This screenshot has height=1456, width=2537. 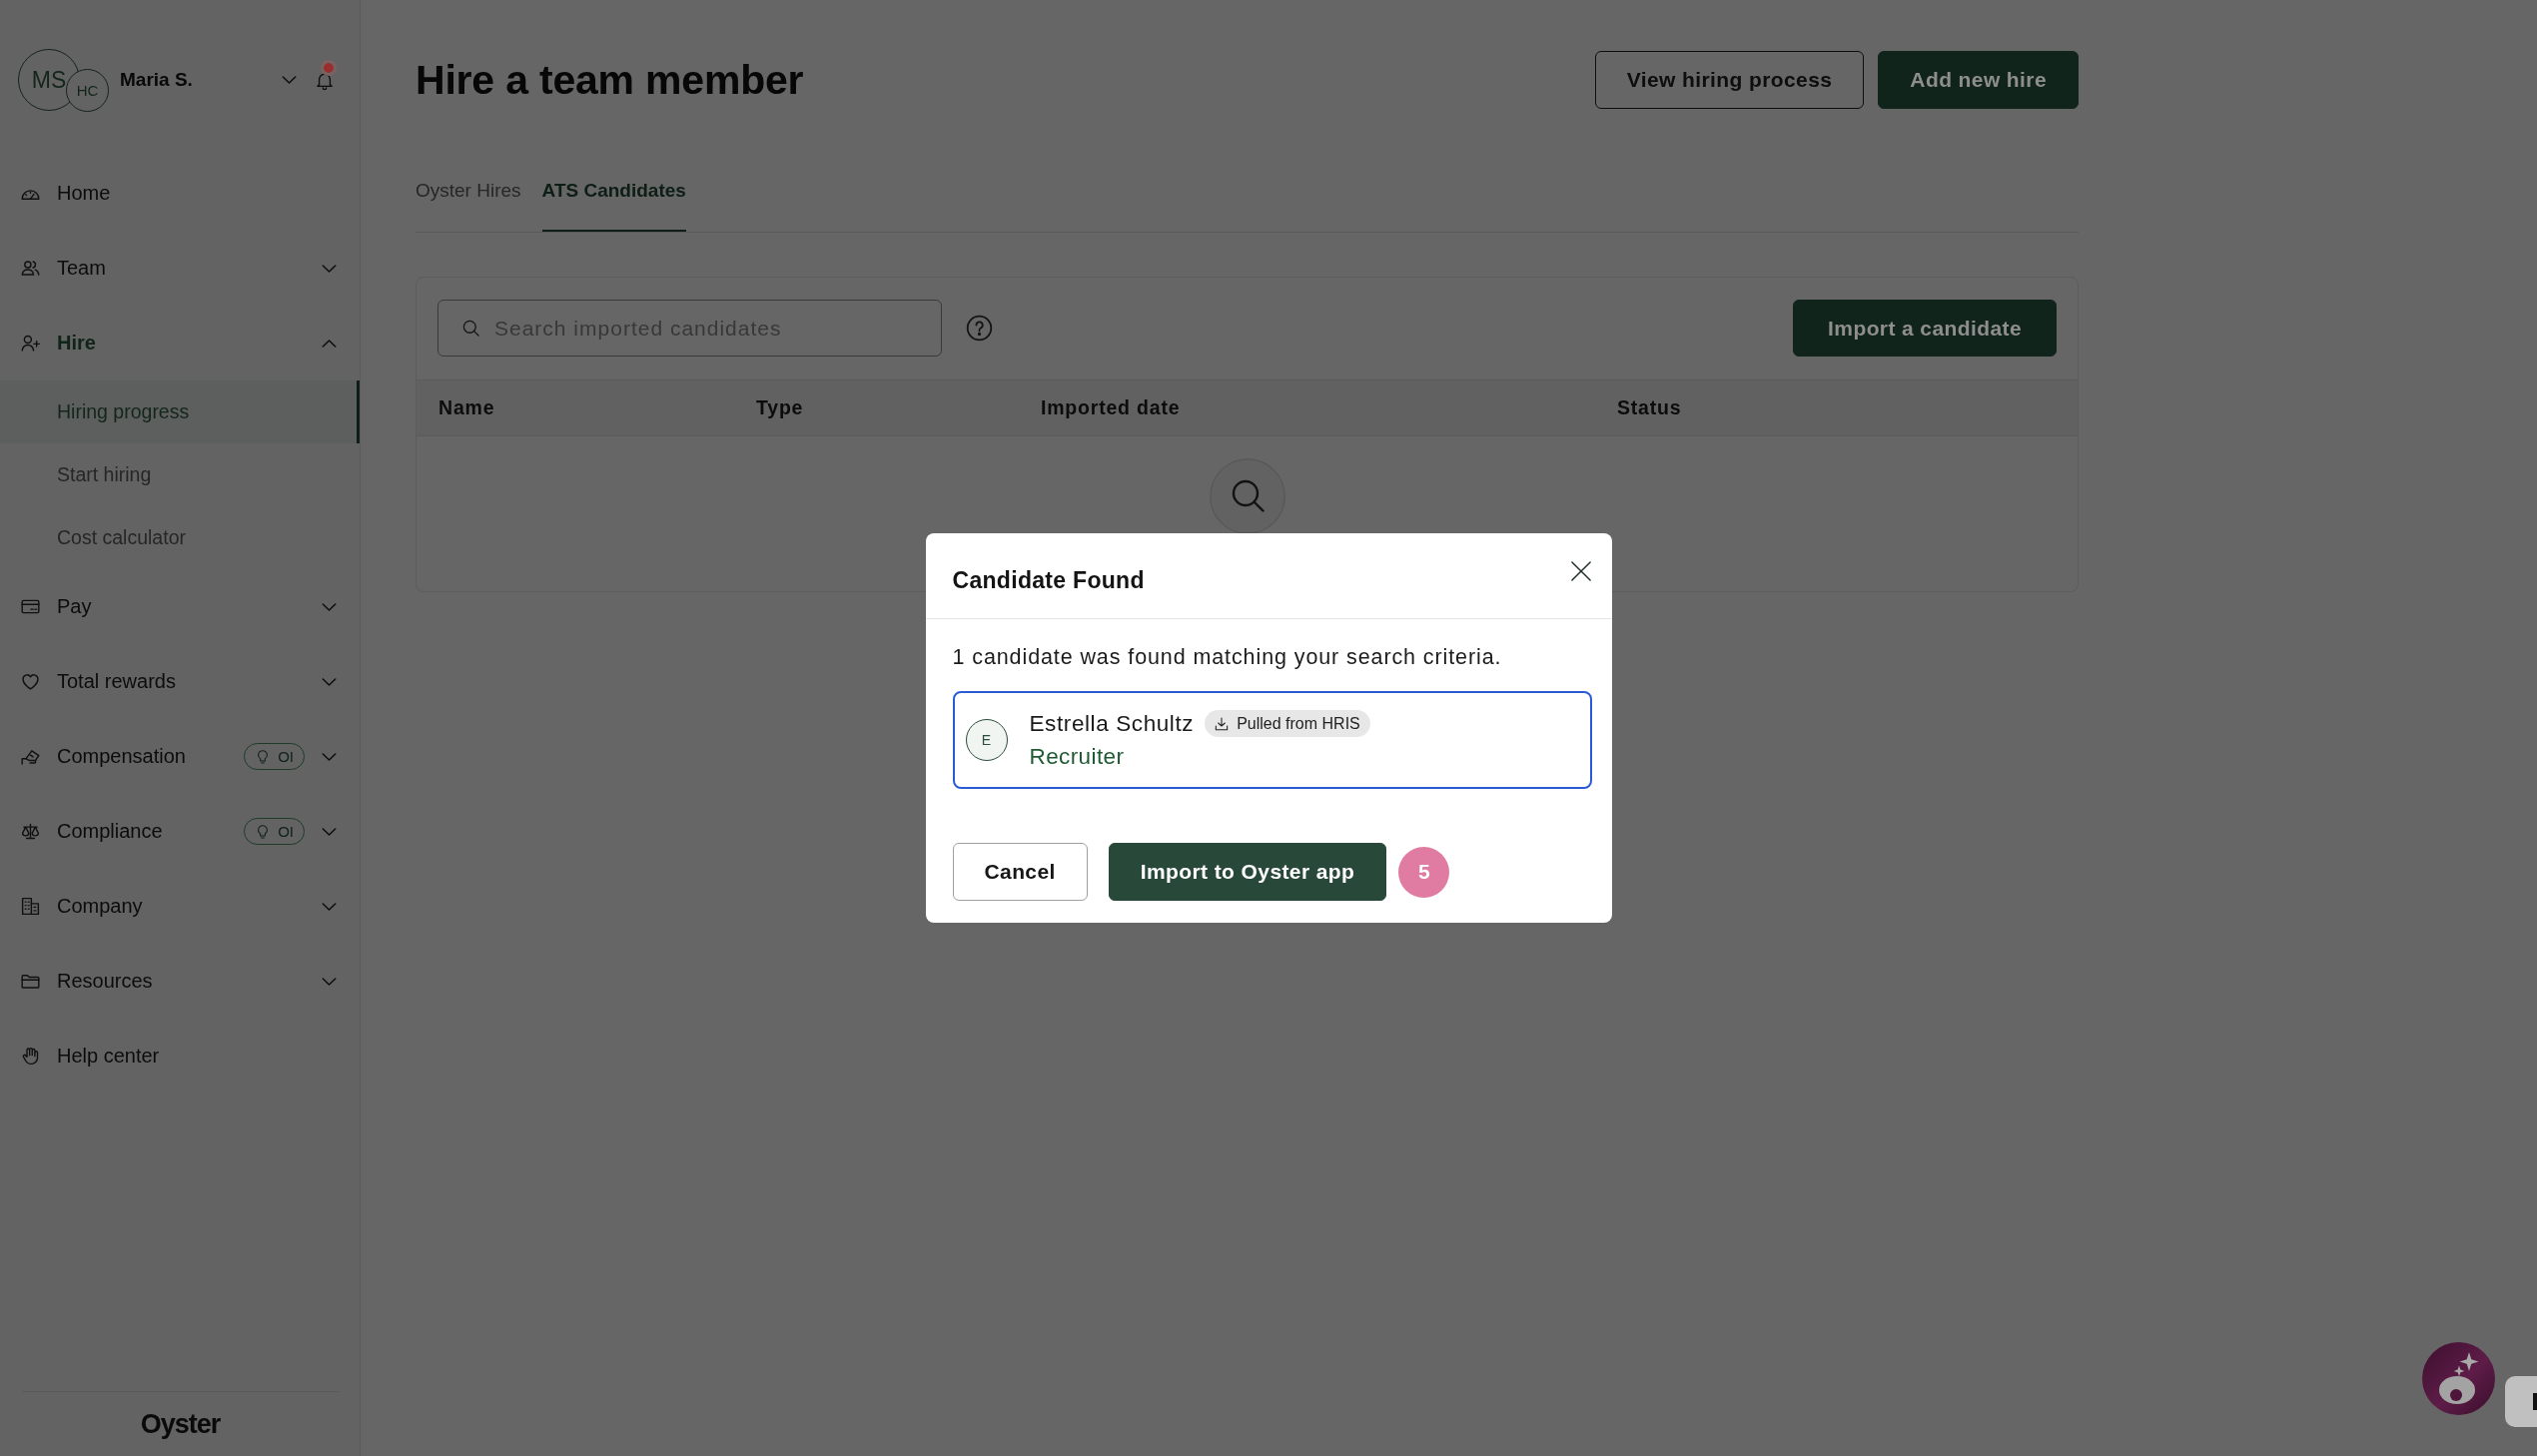 I want to click on import-button: Import to Oyster app, so click(x=1247, y=872).